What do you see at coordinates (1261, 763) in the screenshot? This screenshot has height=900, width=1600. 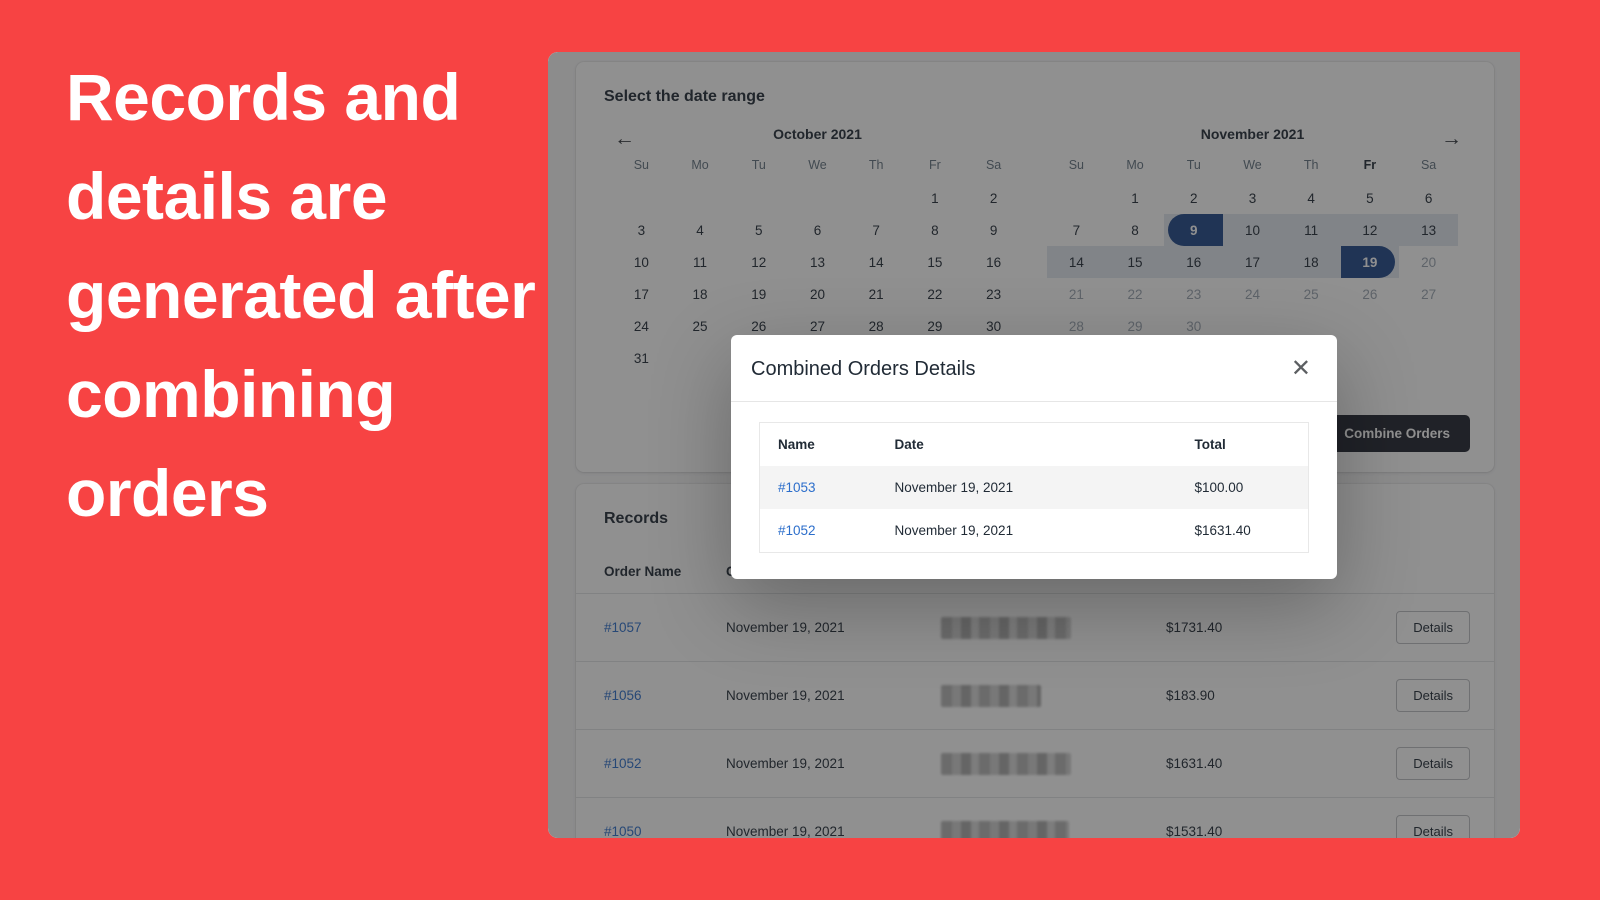 I see `record-total-cell: $1631.40` at bounding box center [1261, 763].